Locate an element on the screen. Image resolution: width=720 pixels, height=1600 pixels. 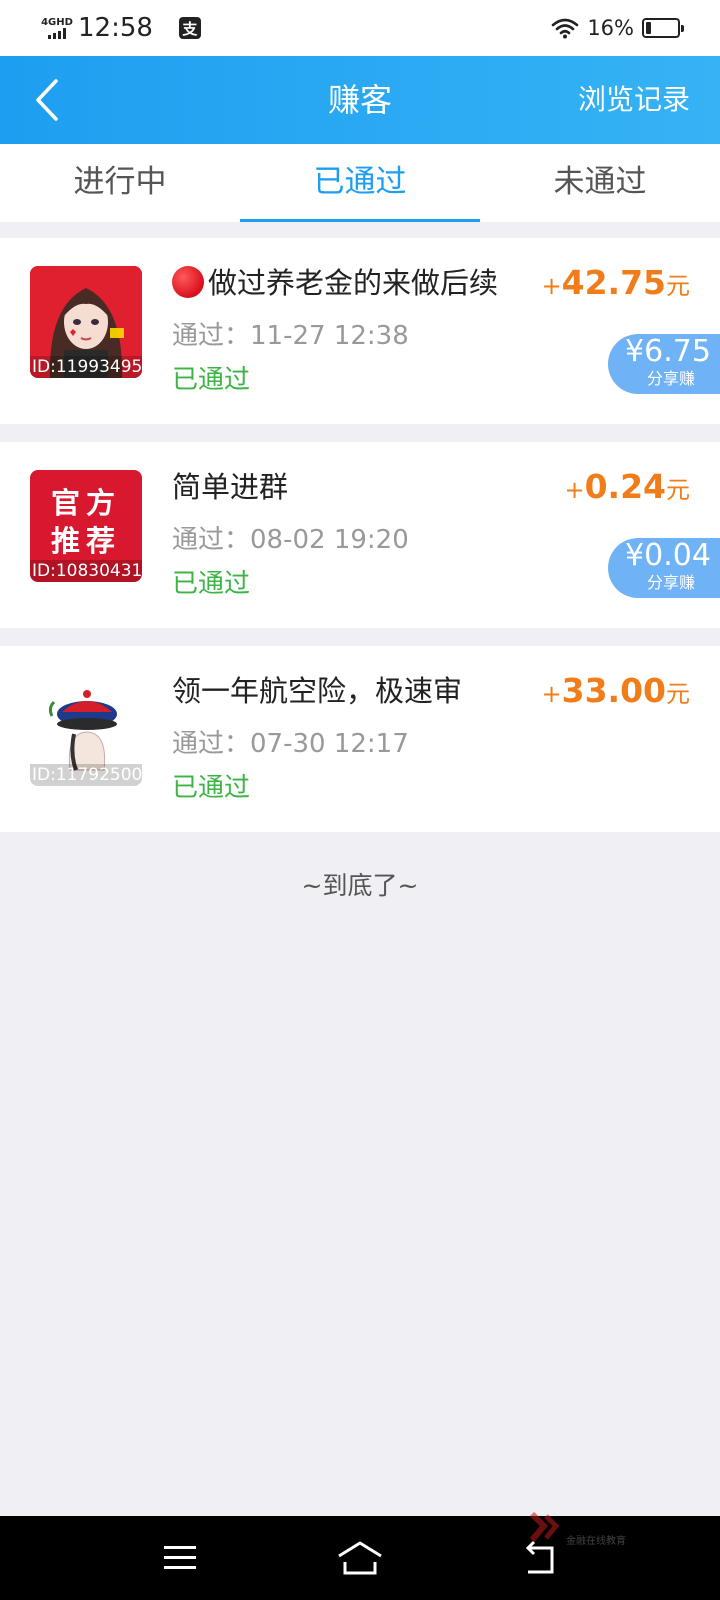
red-circle-icon is located at coordinates (188, 282).